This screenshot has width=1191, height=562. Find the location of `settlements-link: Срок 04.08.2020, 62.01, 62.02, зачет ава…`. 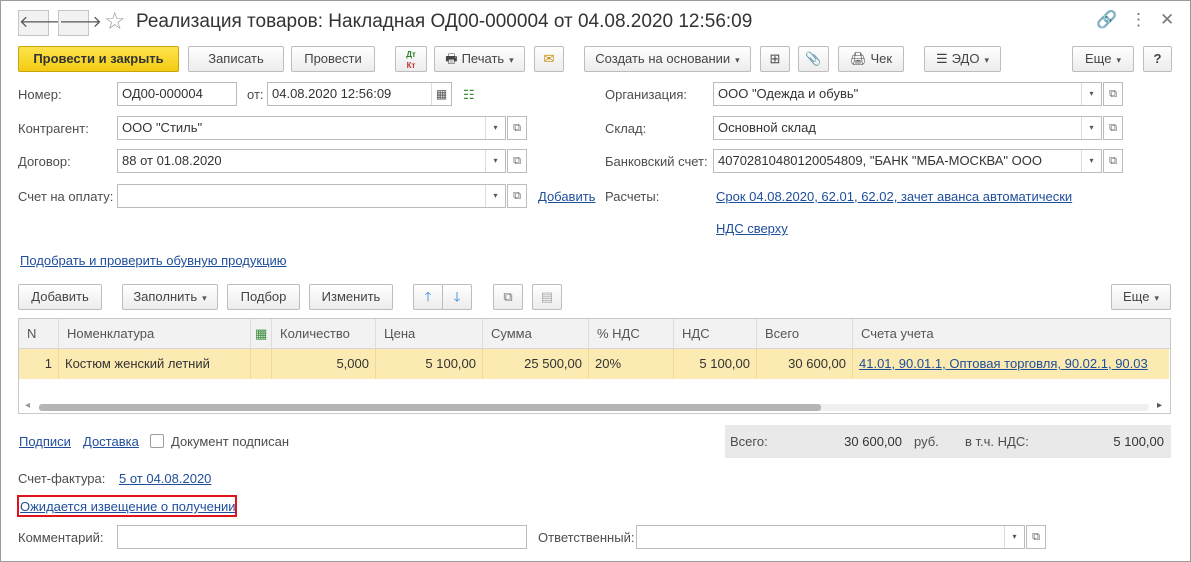

settlements-link: Срок 04.08.2020, 62.01, 62.02, зачет ава… is located at coordinates (894, 196).